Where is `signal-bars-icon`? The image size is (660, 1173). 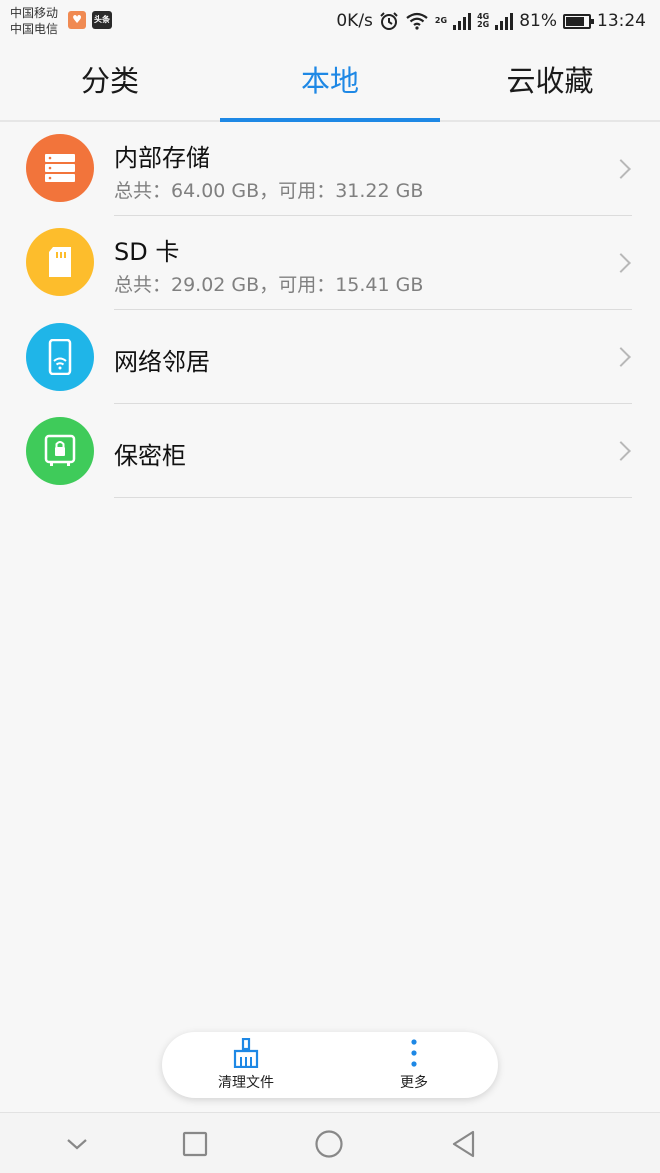 signal-bars-icon is located at coordinates (462, 21).